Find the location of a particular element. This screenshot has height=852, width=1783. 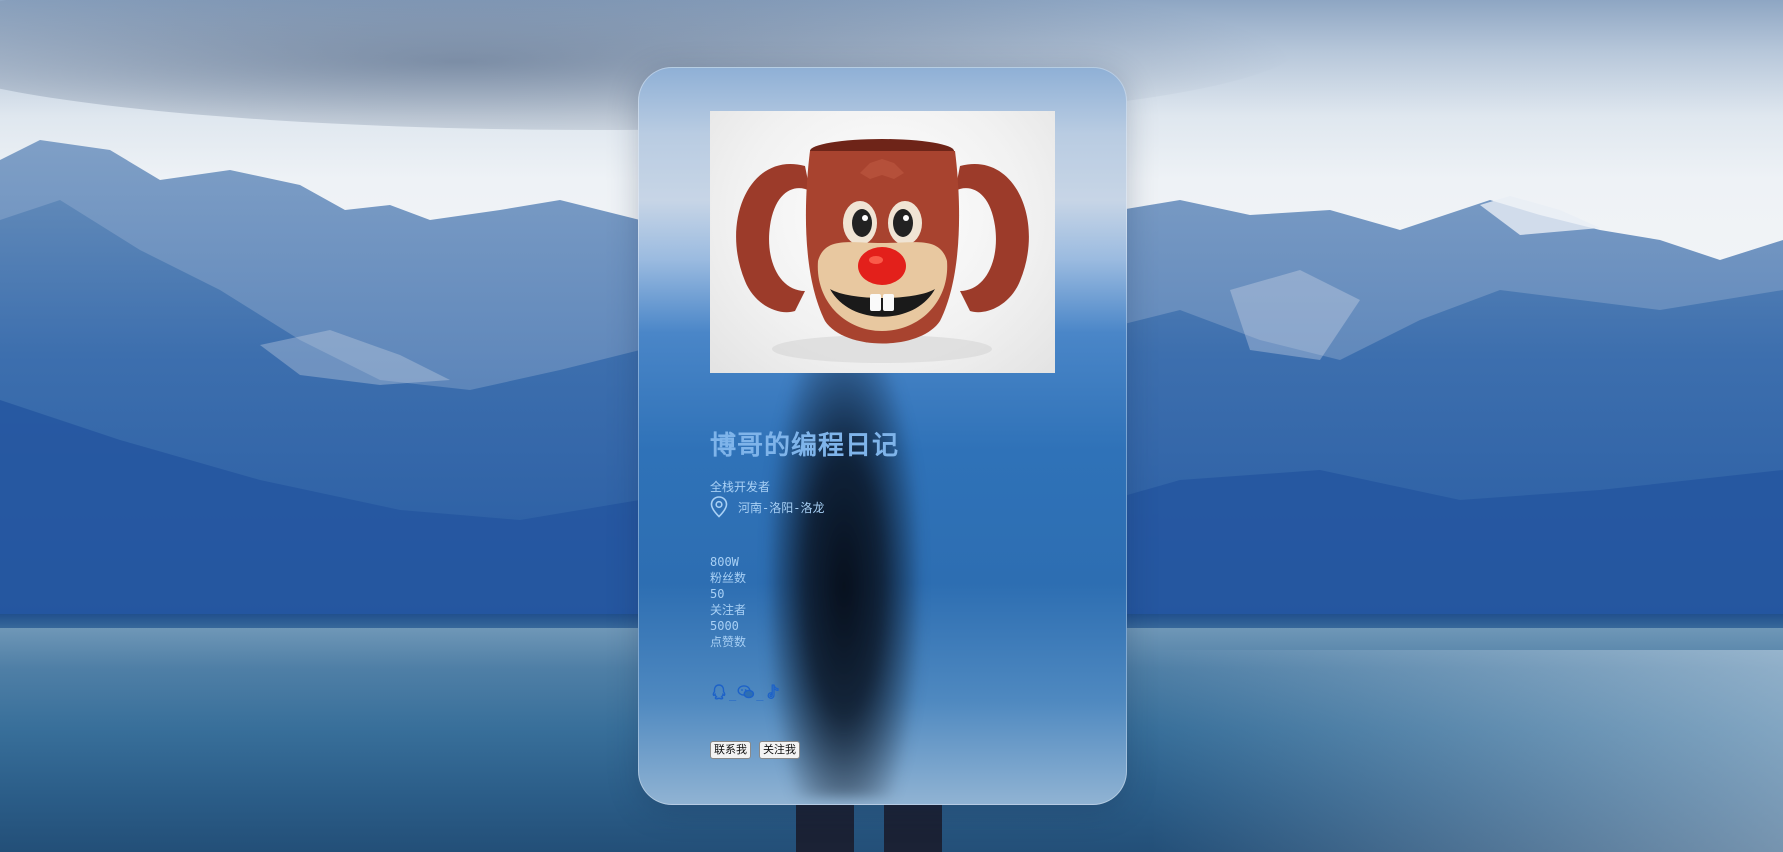

tiktok-icon is located at coordinates (773, 692).